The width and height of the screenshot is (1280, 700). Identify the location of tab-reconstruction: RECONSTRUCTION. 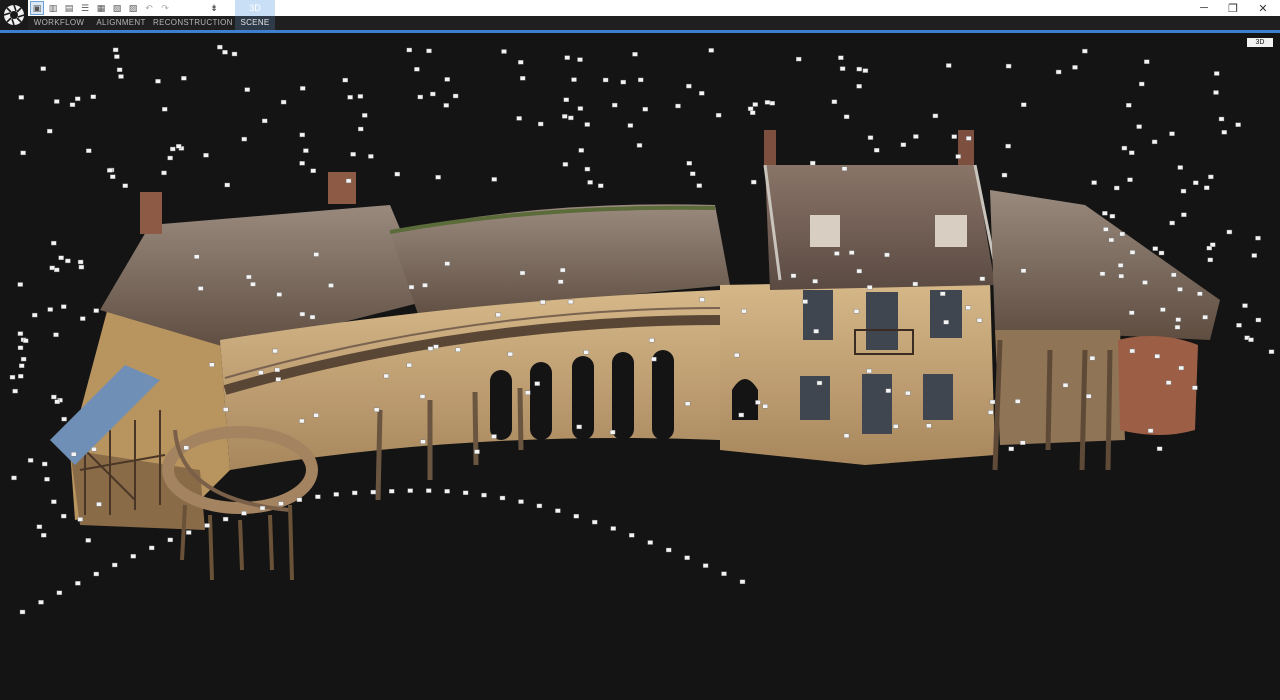
(192, 23).